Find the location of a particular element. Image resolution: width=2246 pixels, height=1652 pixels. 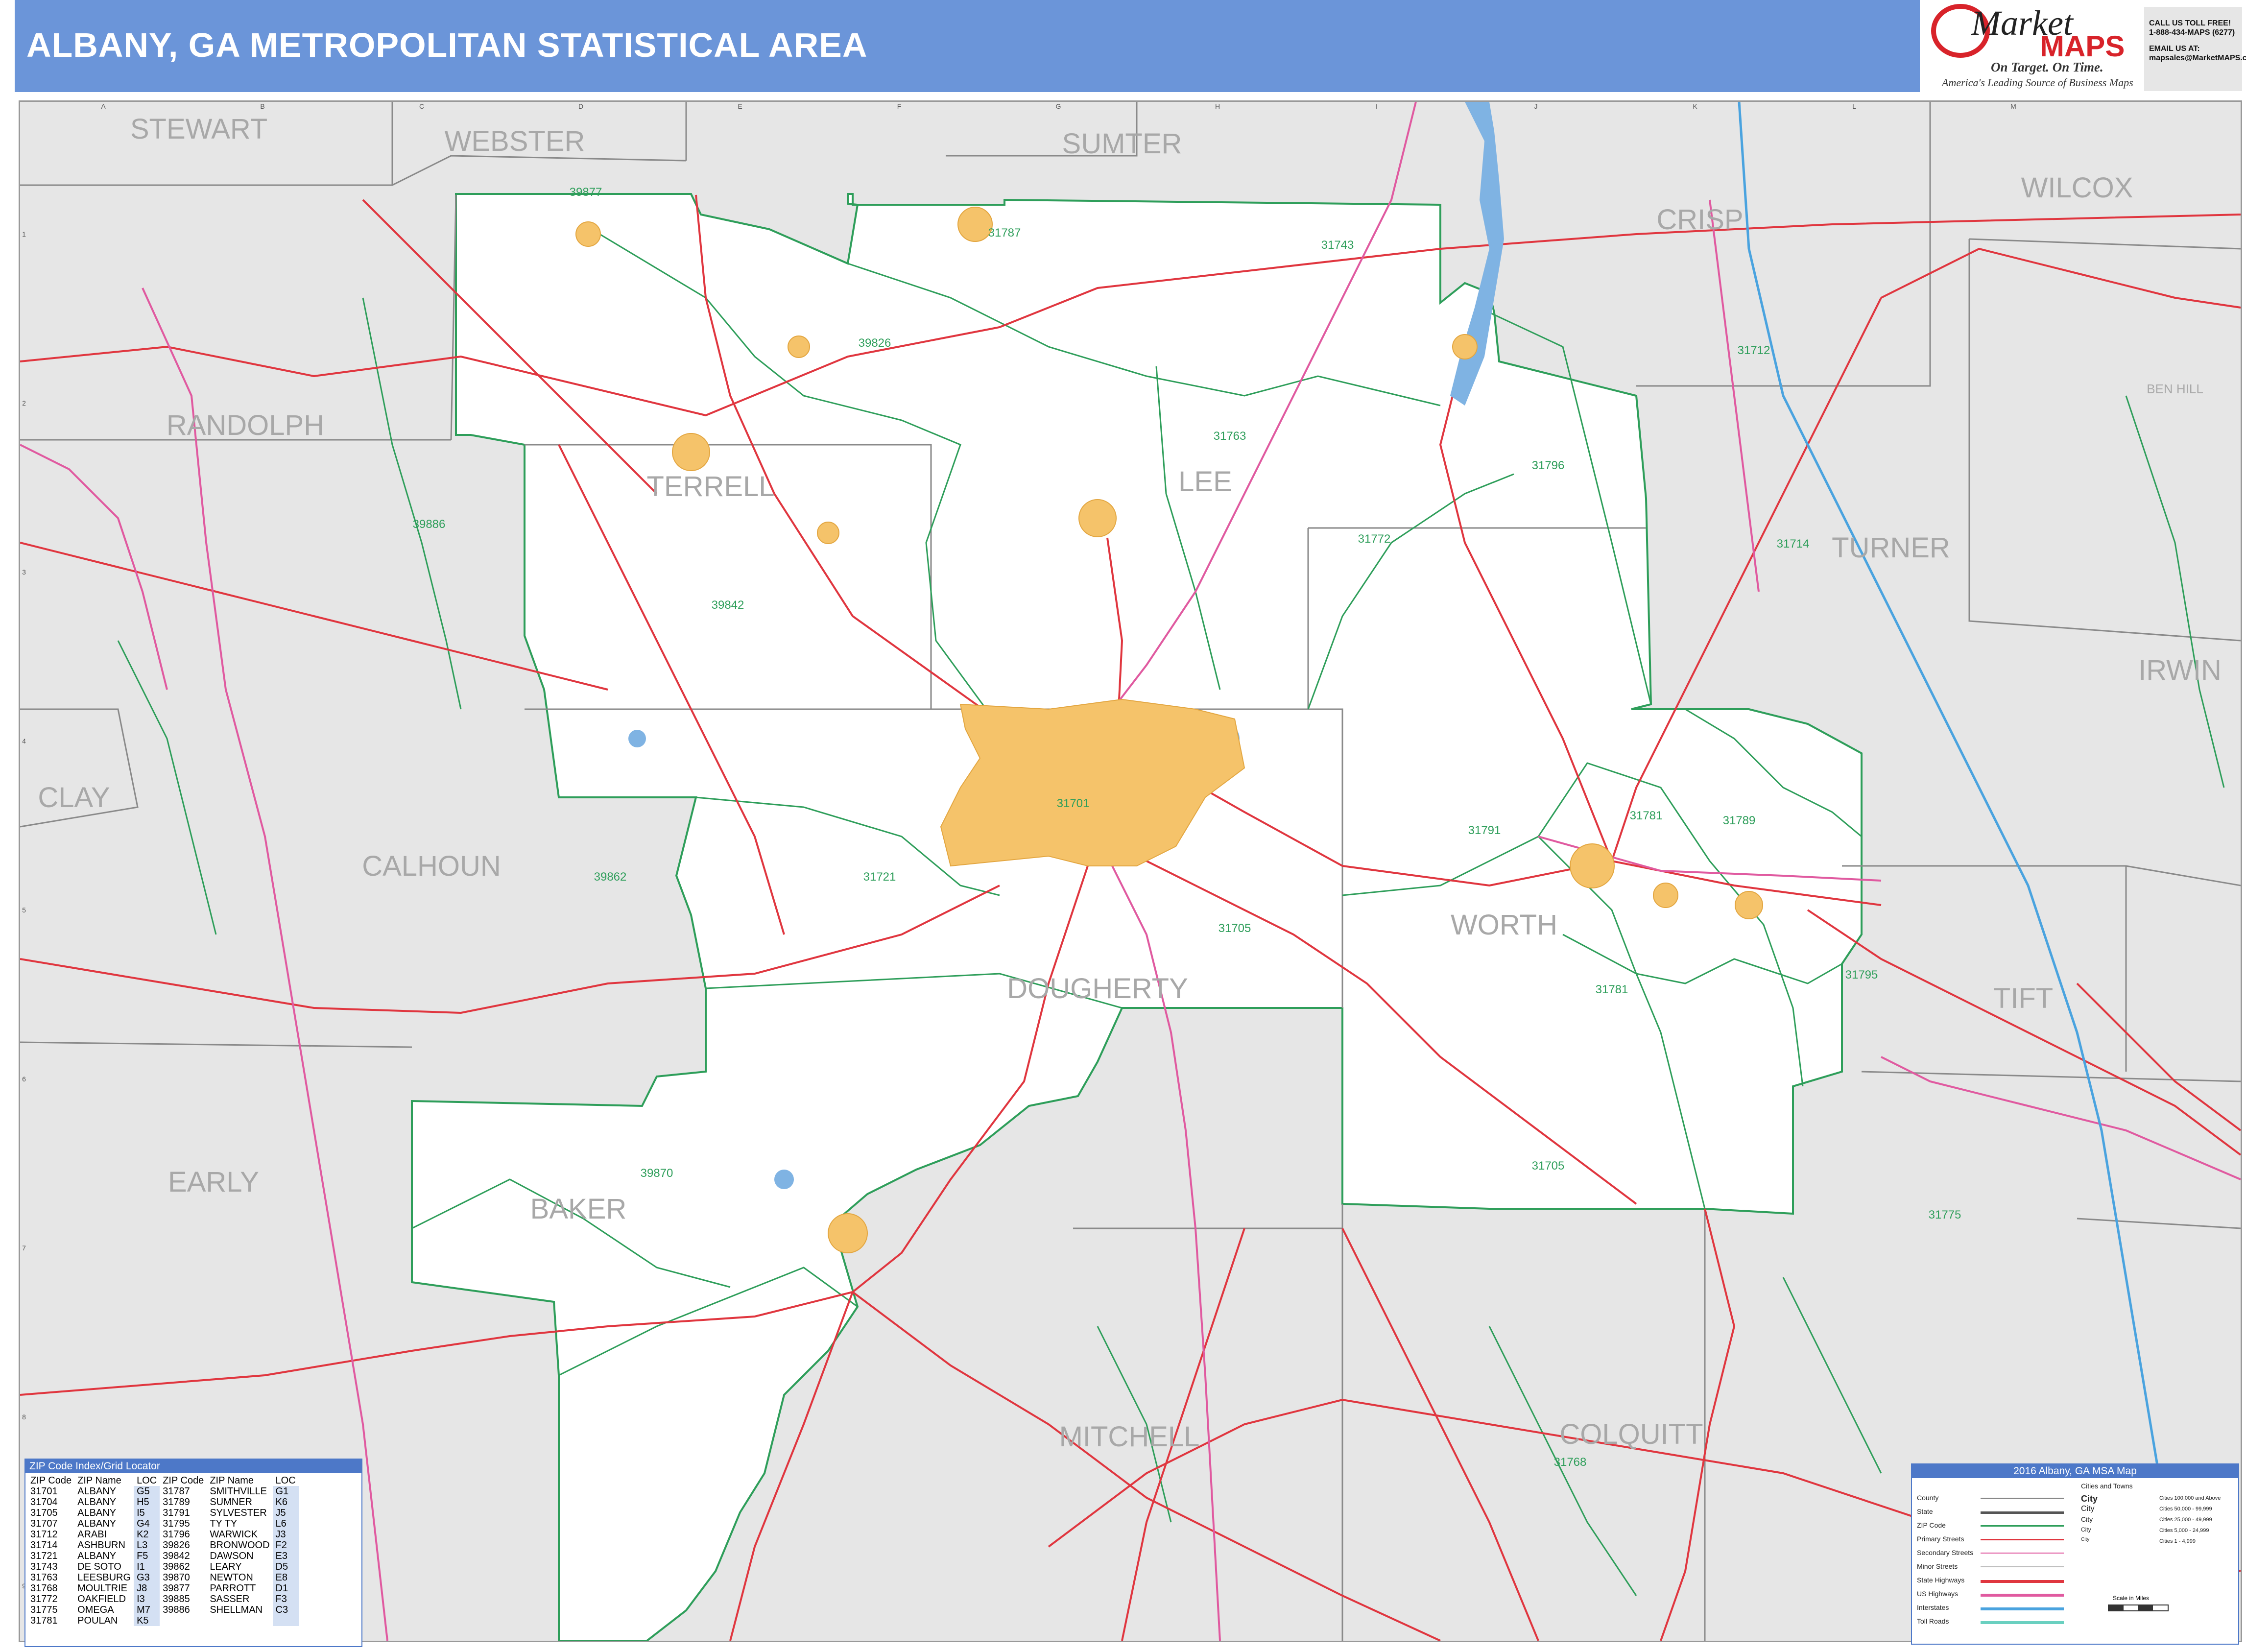

zip-index-cell: F2 is located at coordinates (286, 1546).